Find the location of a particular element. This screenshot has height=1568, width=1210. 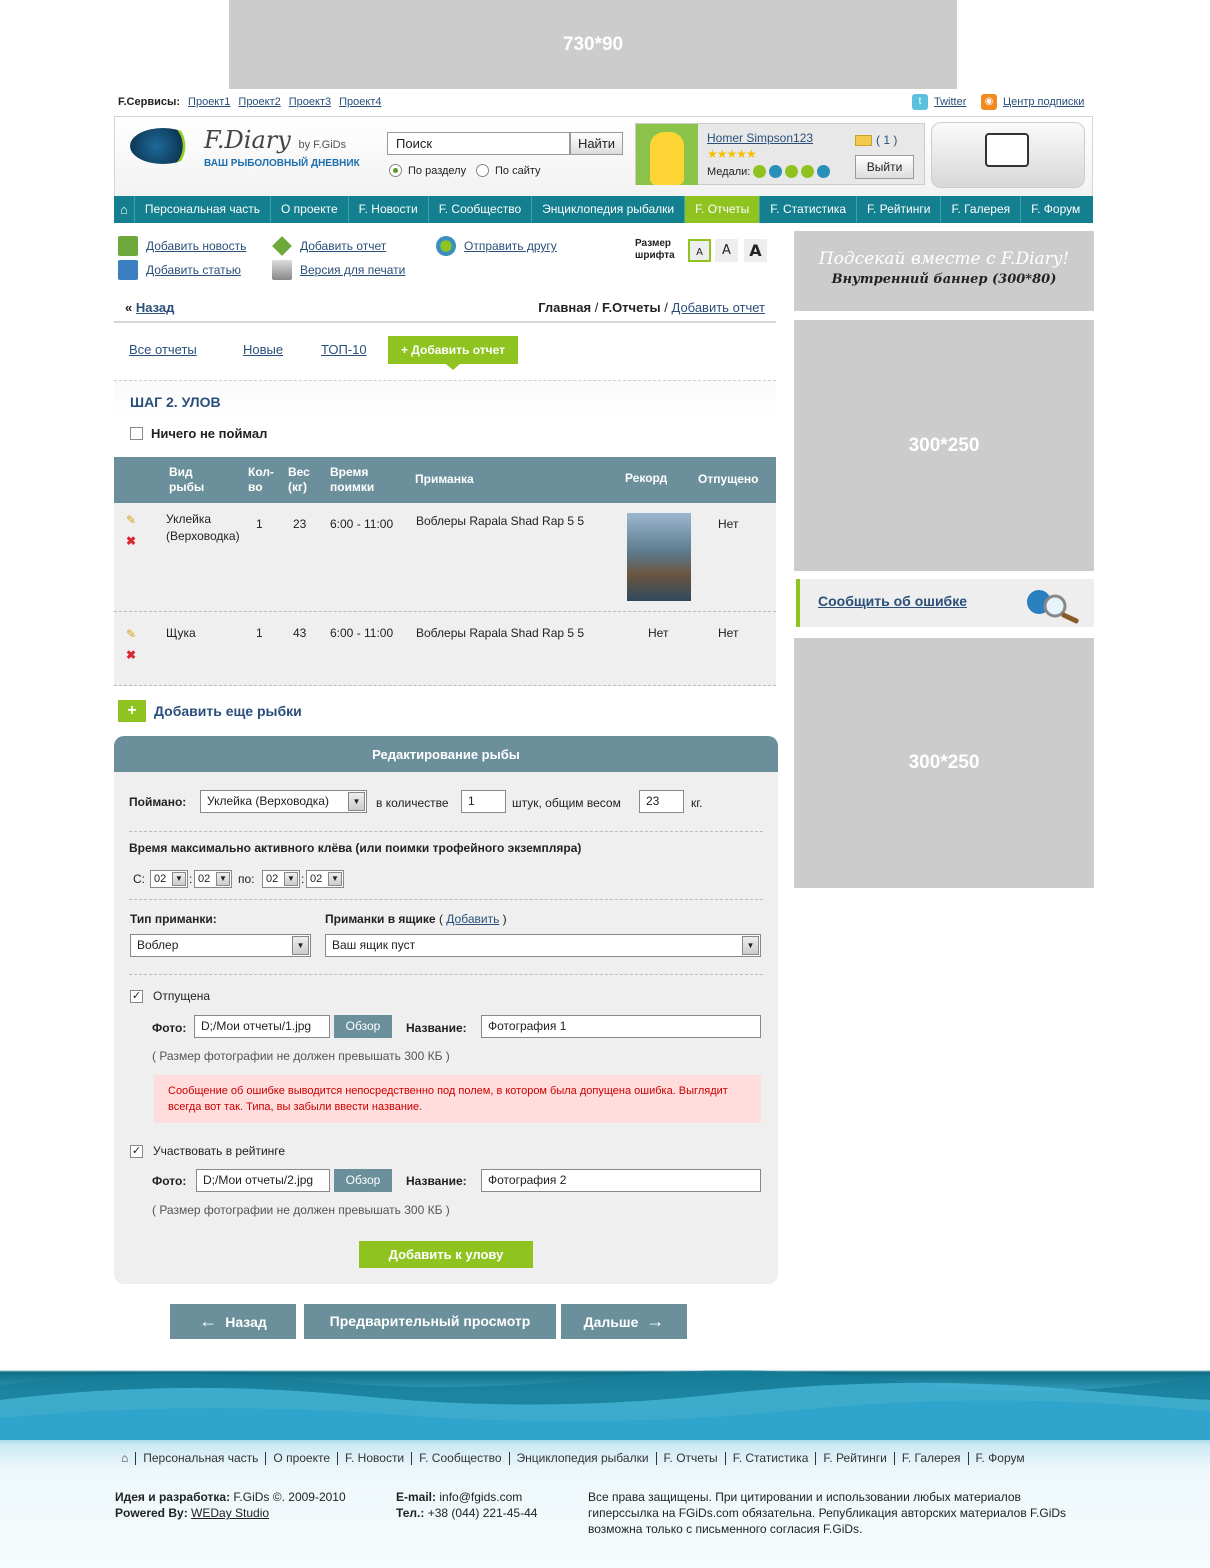

nav-reports: F. Отчеты is located at coordinates (723, 209).